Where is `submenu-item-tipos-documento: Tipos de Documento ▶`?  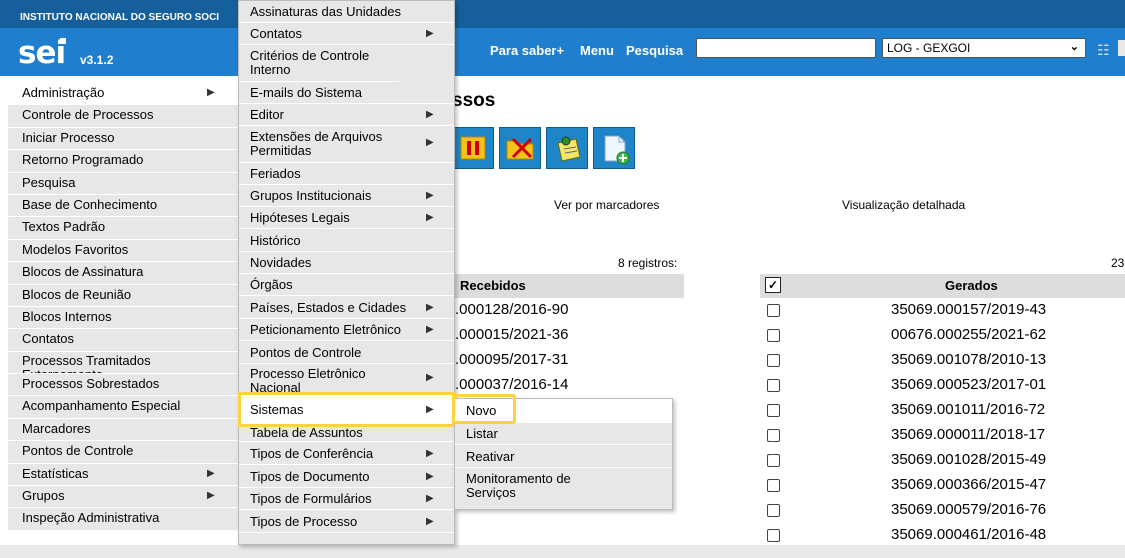 submenu-item-tipos-documento: Tipos de Documento ▶ is located at coordinates (346, 476).